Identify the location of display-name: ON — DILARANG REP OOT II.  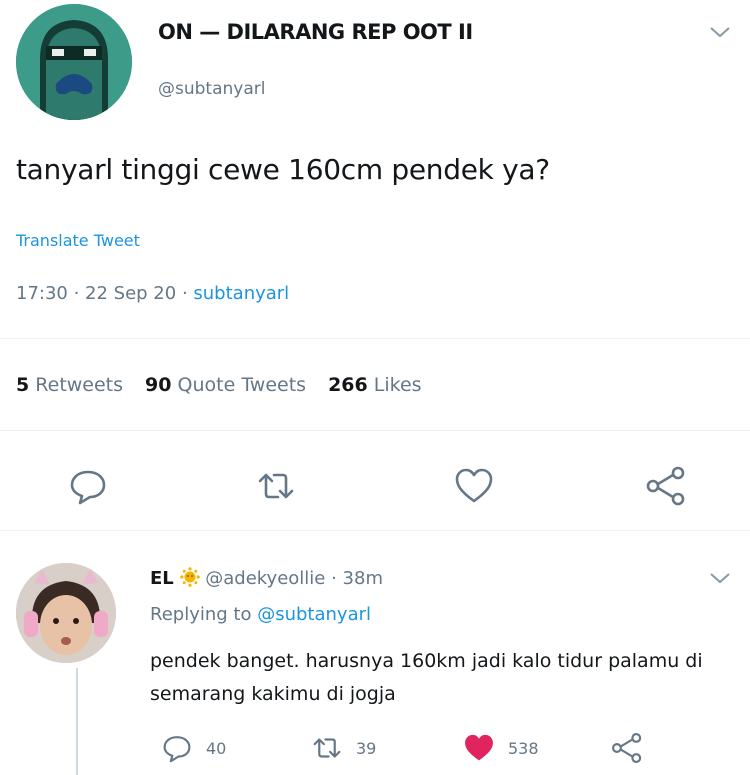
(315, 32).